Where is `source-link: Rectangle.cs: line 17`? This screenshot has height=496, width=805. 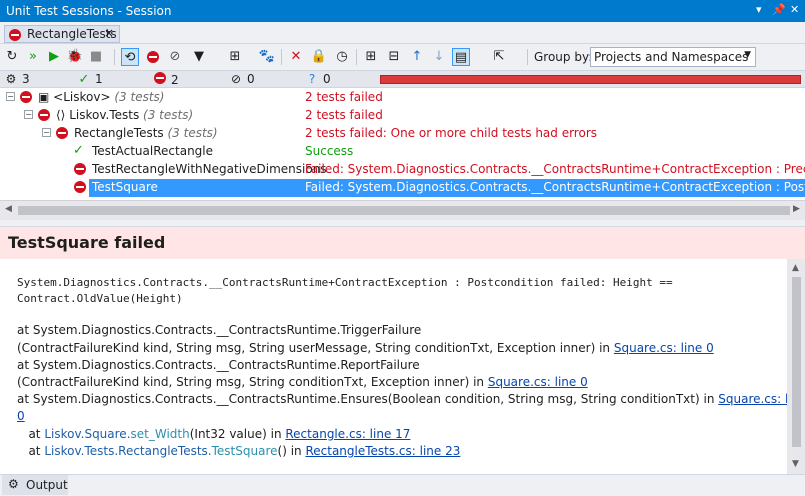
source-link: Rectangle.cs: line 17 is located at coordinates (347, 434).